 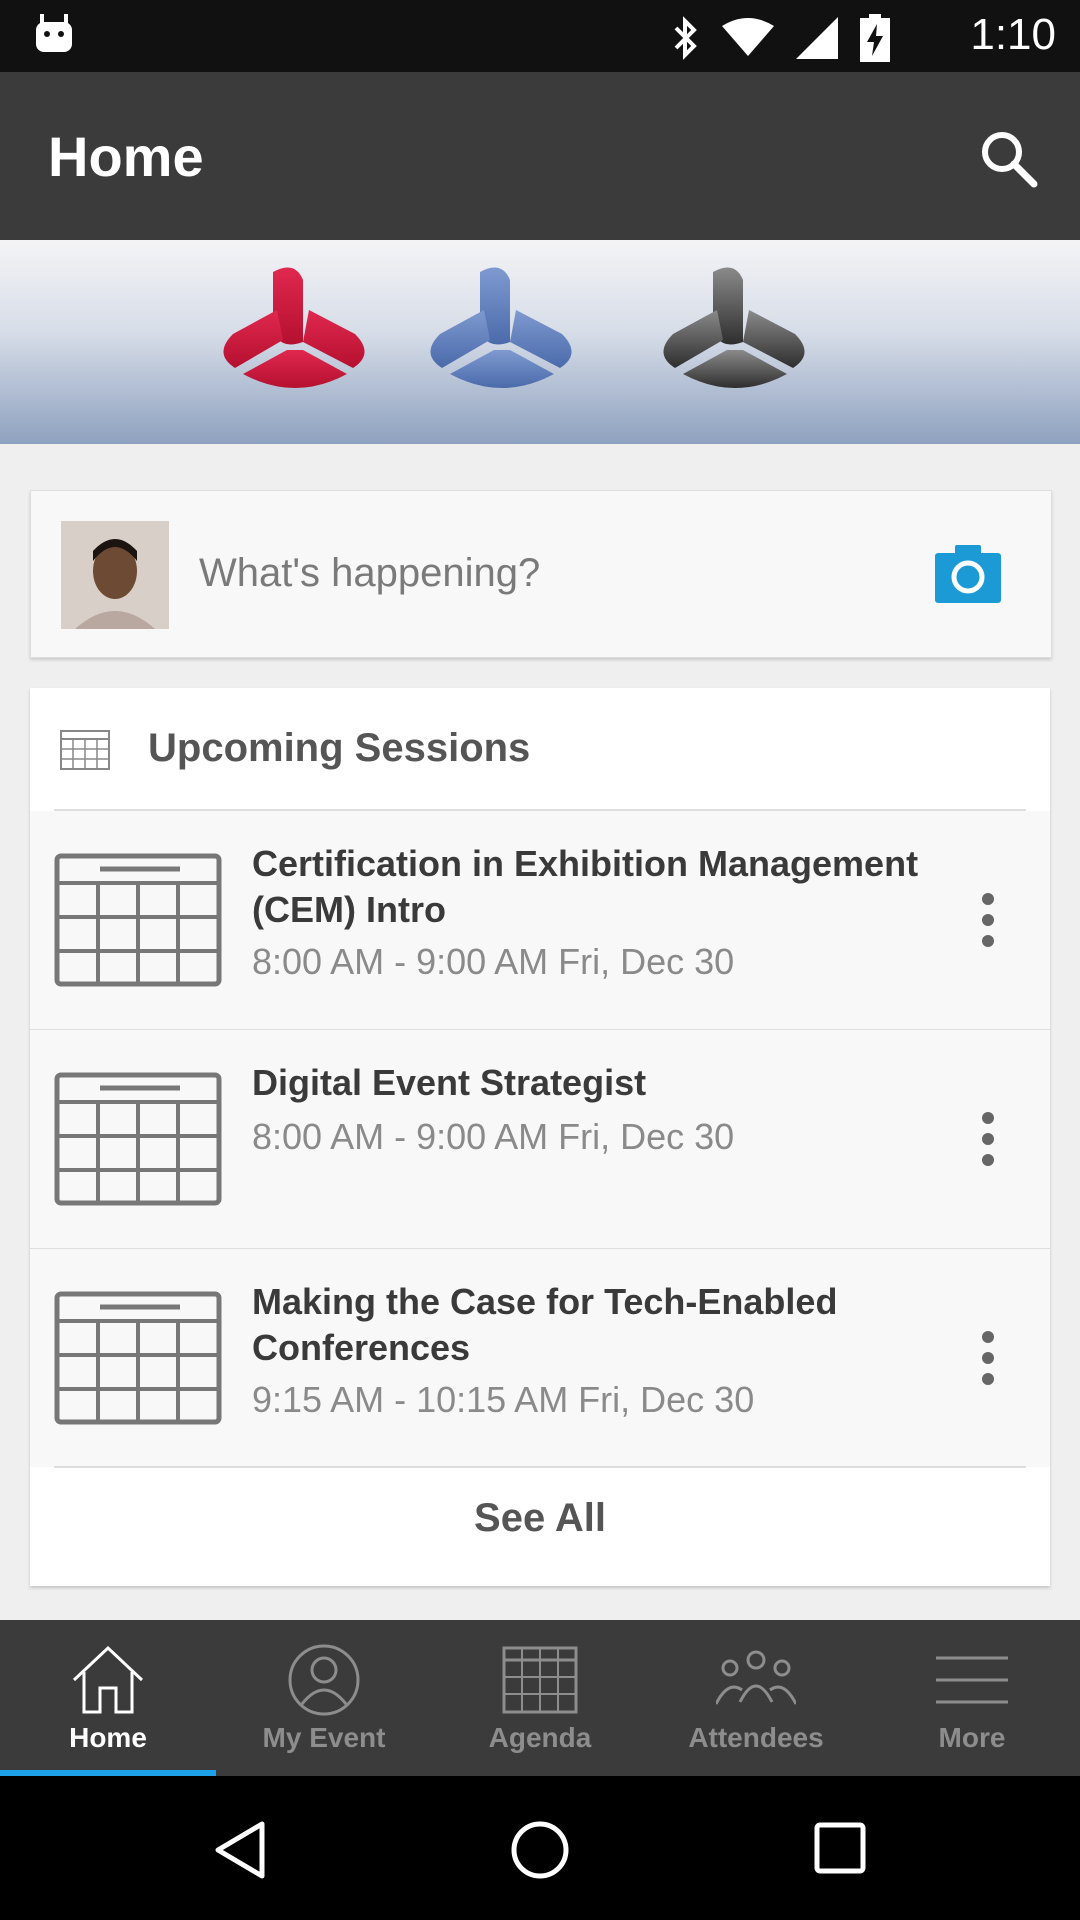 I want to click on nav-more: More, so click(x=972, y=1698).